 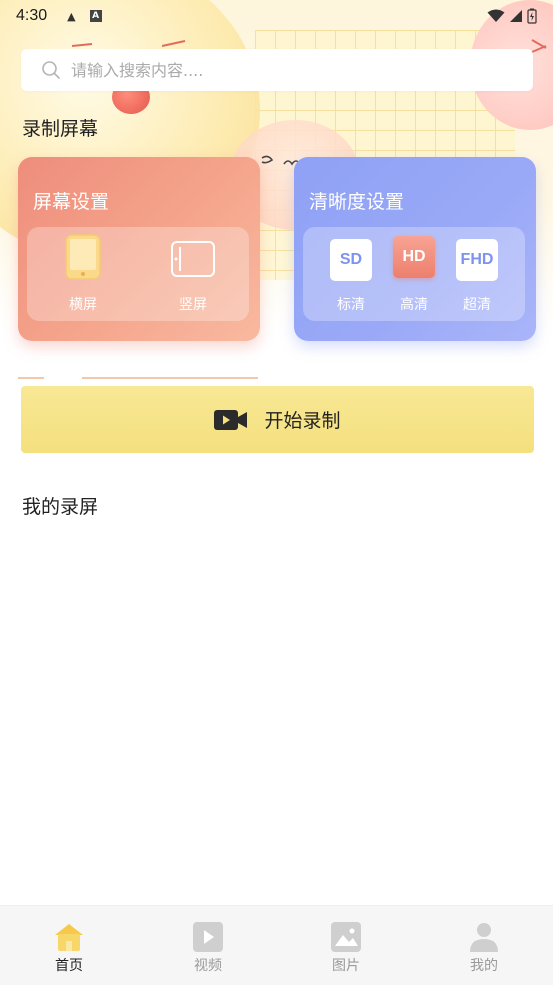 I want to click on option-label: 超清, so click(x=477, y=305).